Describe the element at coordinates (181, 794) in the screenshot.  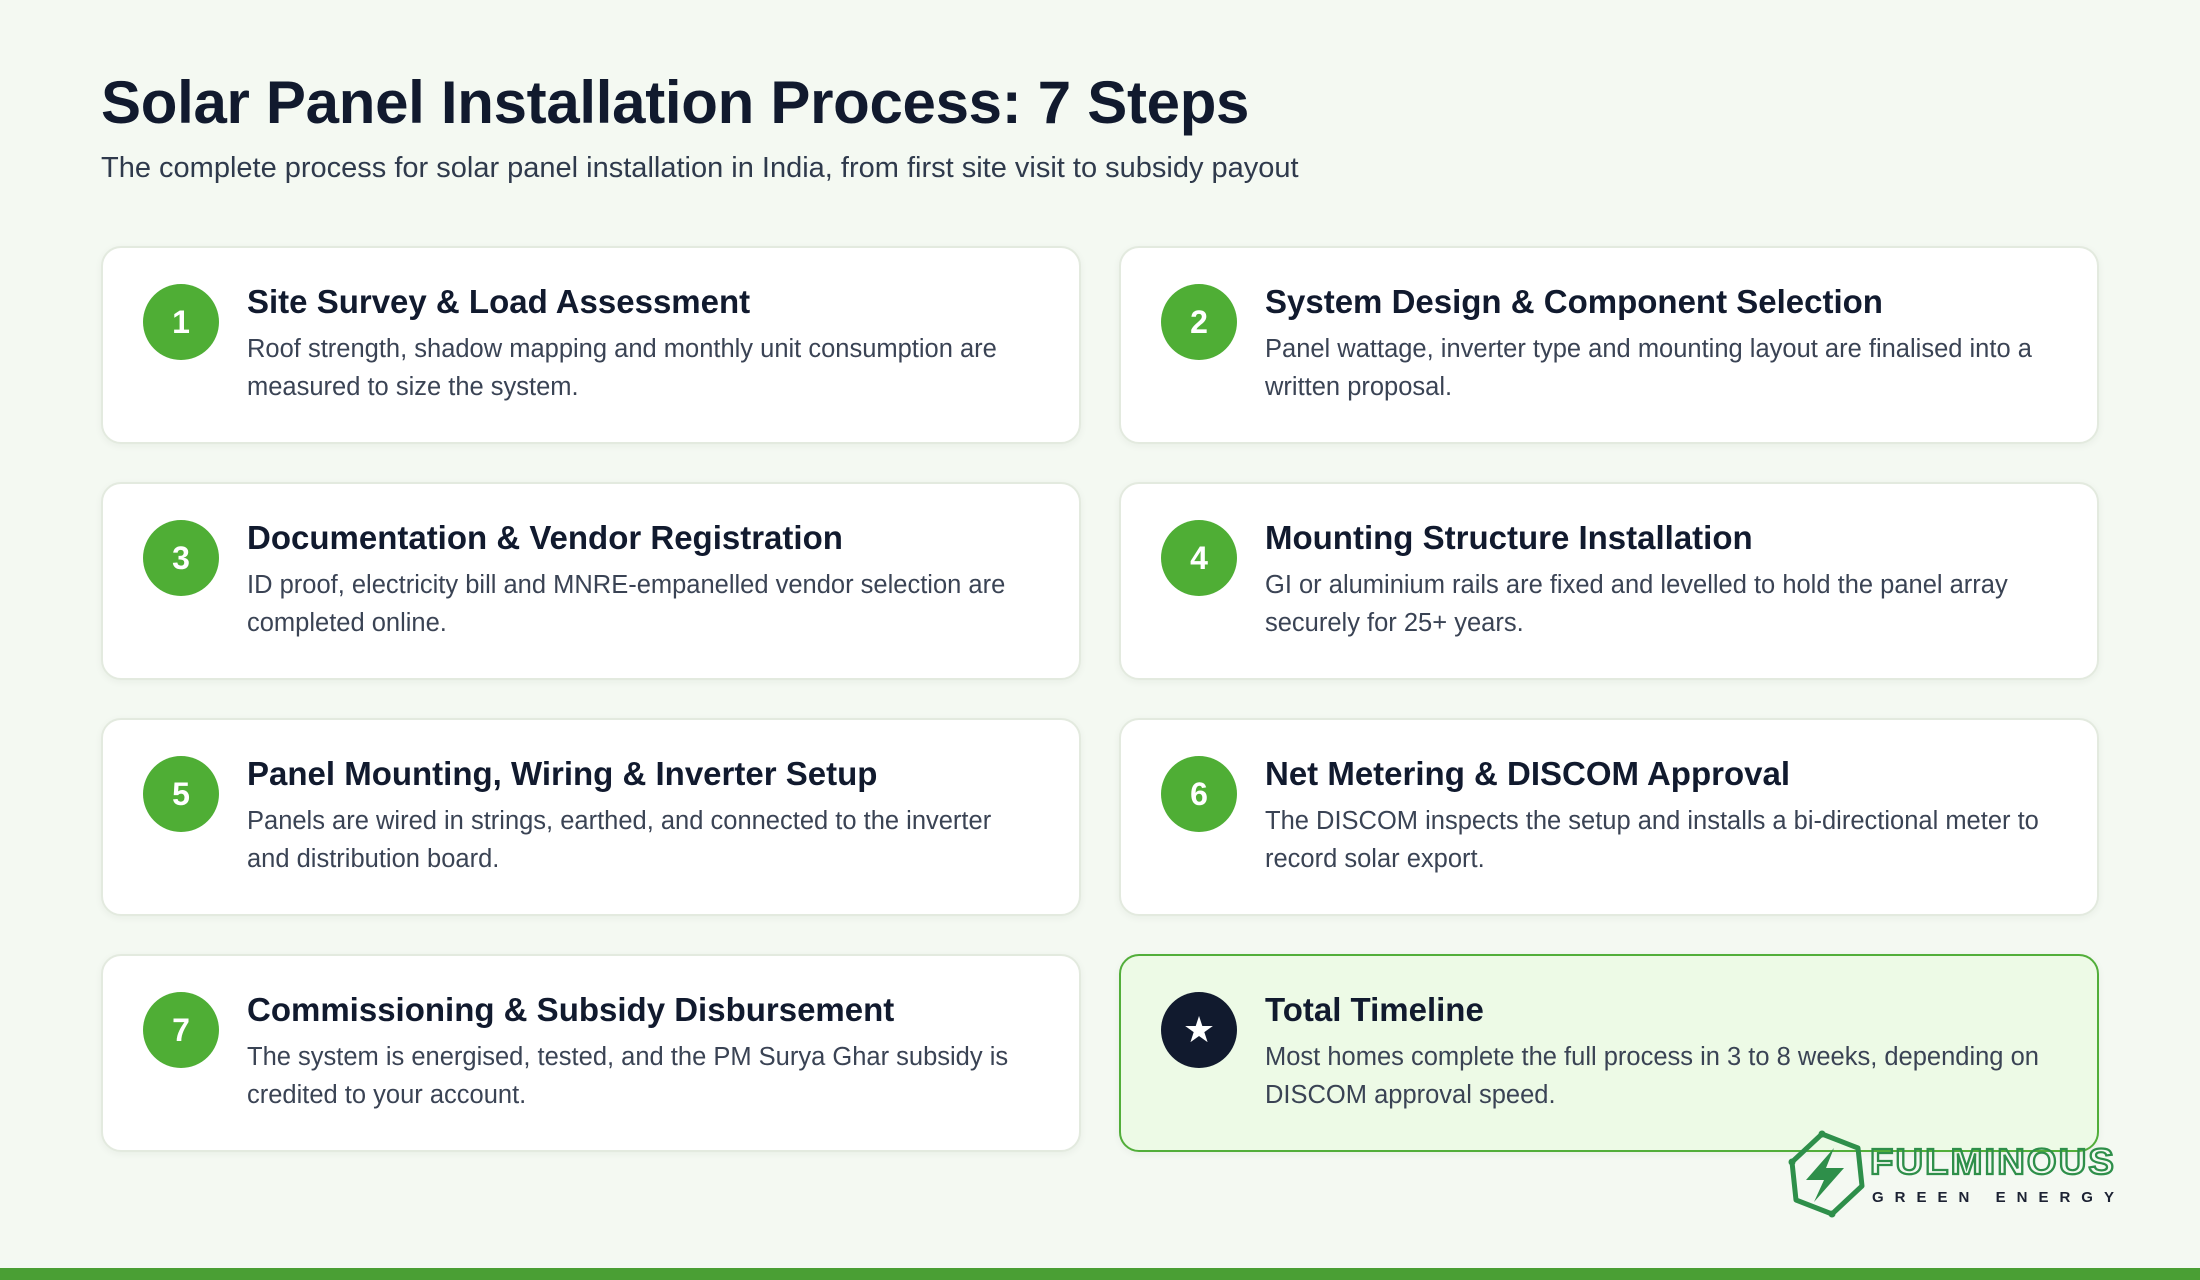
I see `step-number-badge: 5` at that location.